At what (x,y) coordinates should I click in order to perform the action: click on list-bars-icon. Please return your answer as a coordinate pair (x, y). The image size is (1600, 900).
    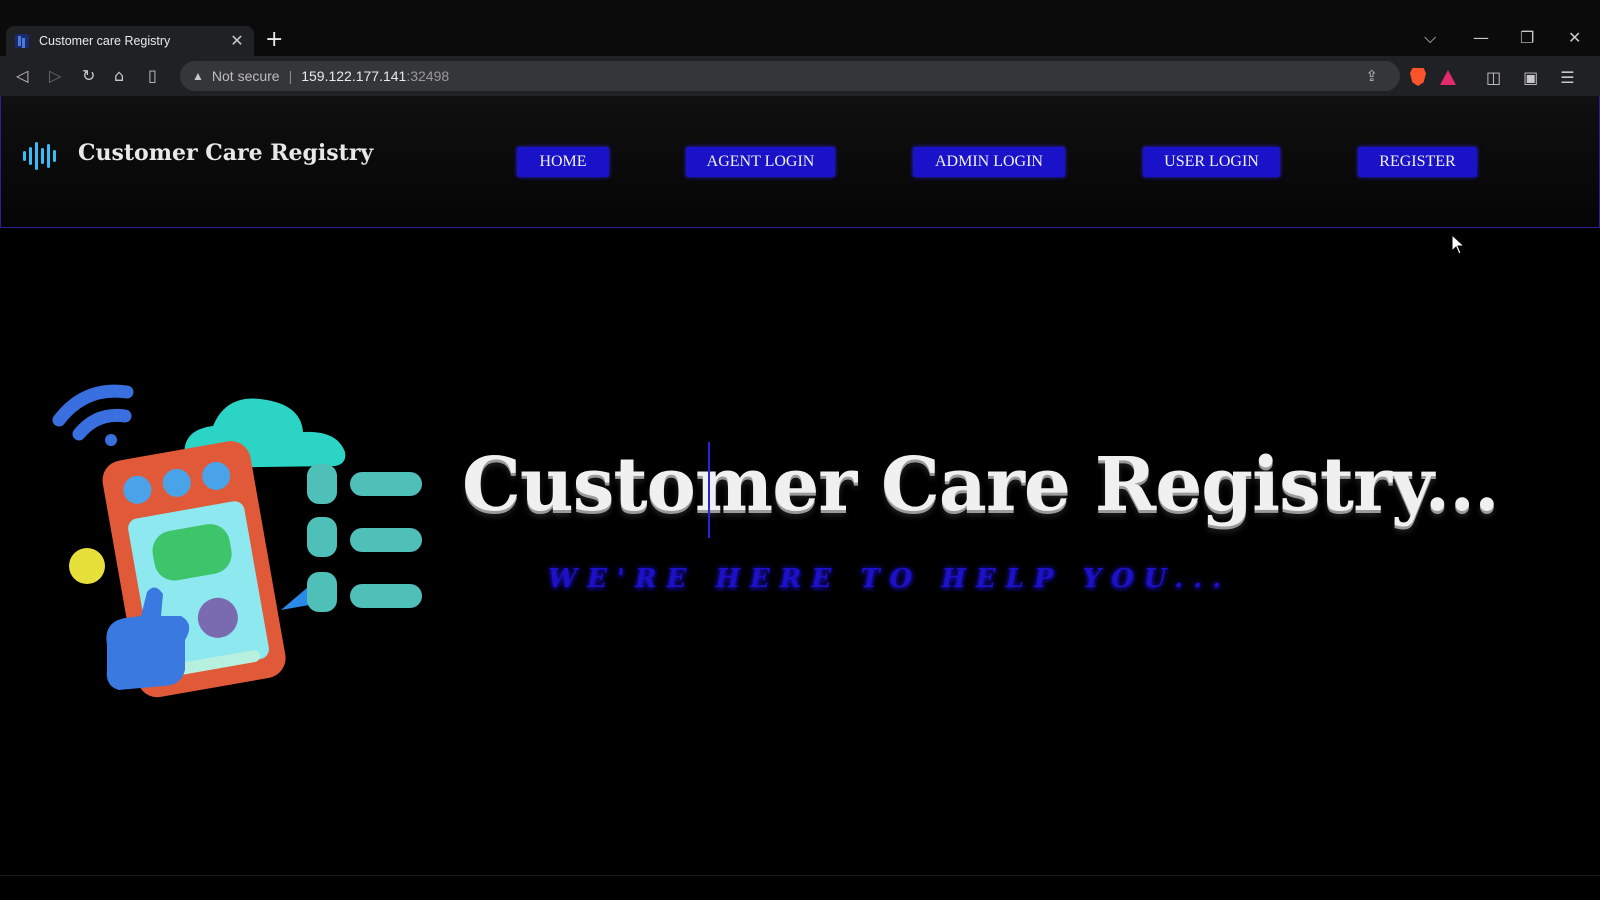
    Looking at the image, I should click on (364, 538).